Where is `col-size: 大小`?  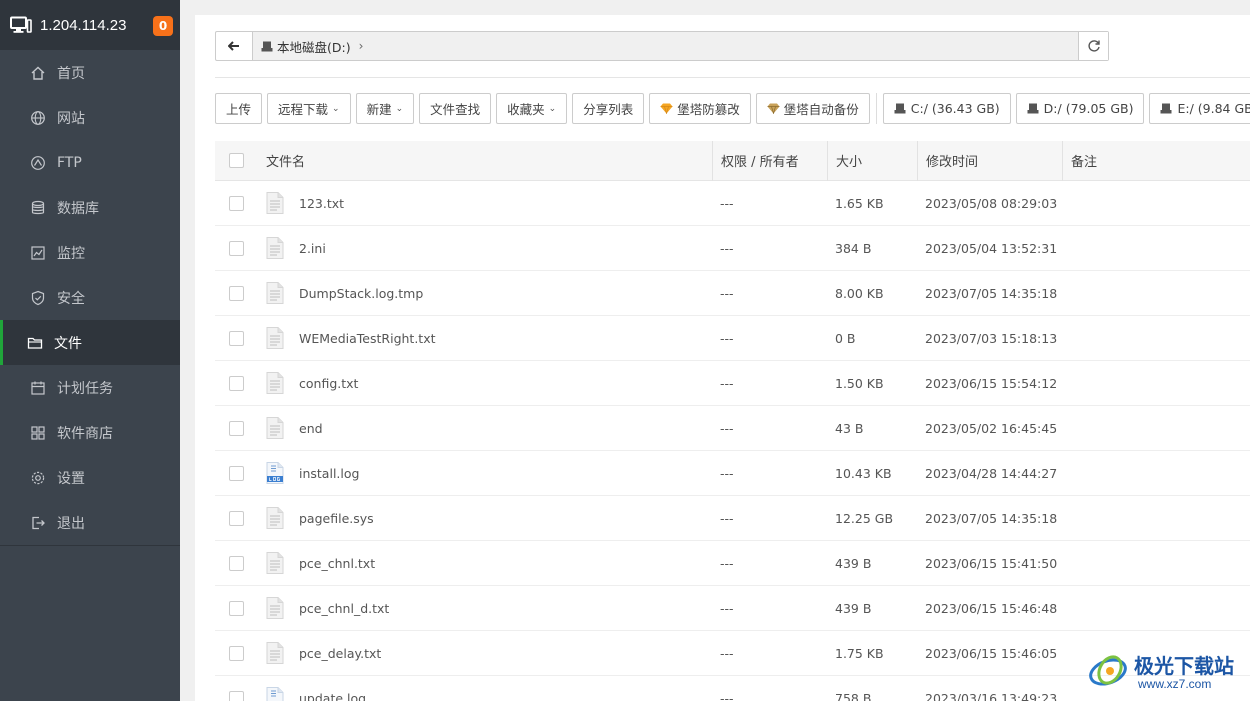
col-size: 大小 is located at coordinates (872, 160).